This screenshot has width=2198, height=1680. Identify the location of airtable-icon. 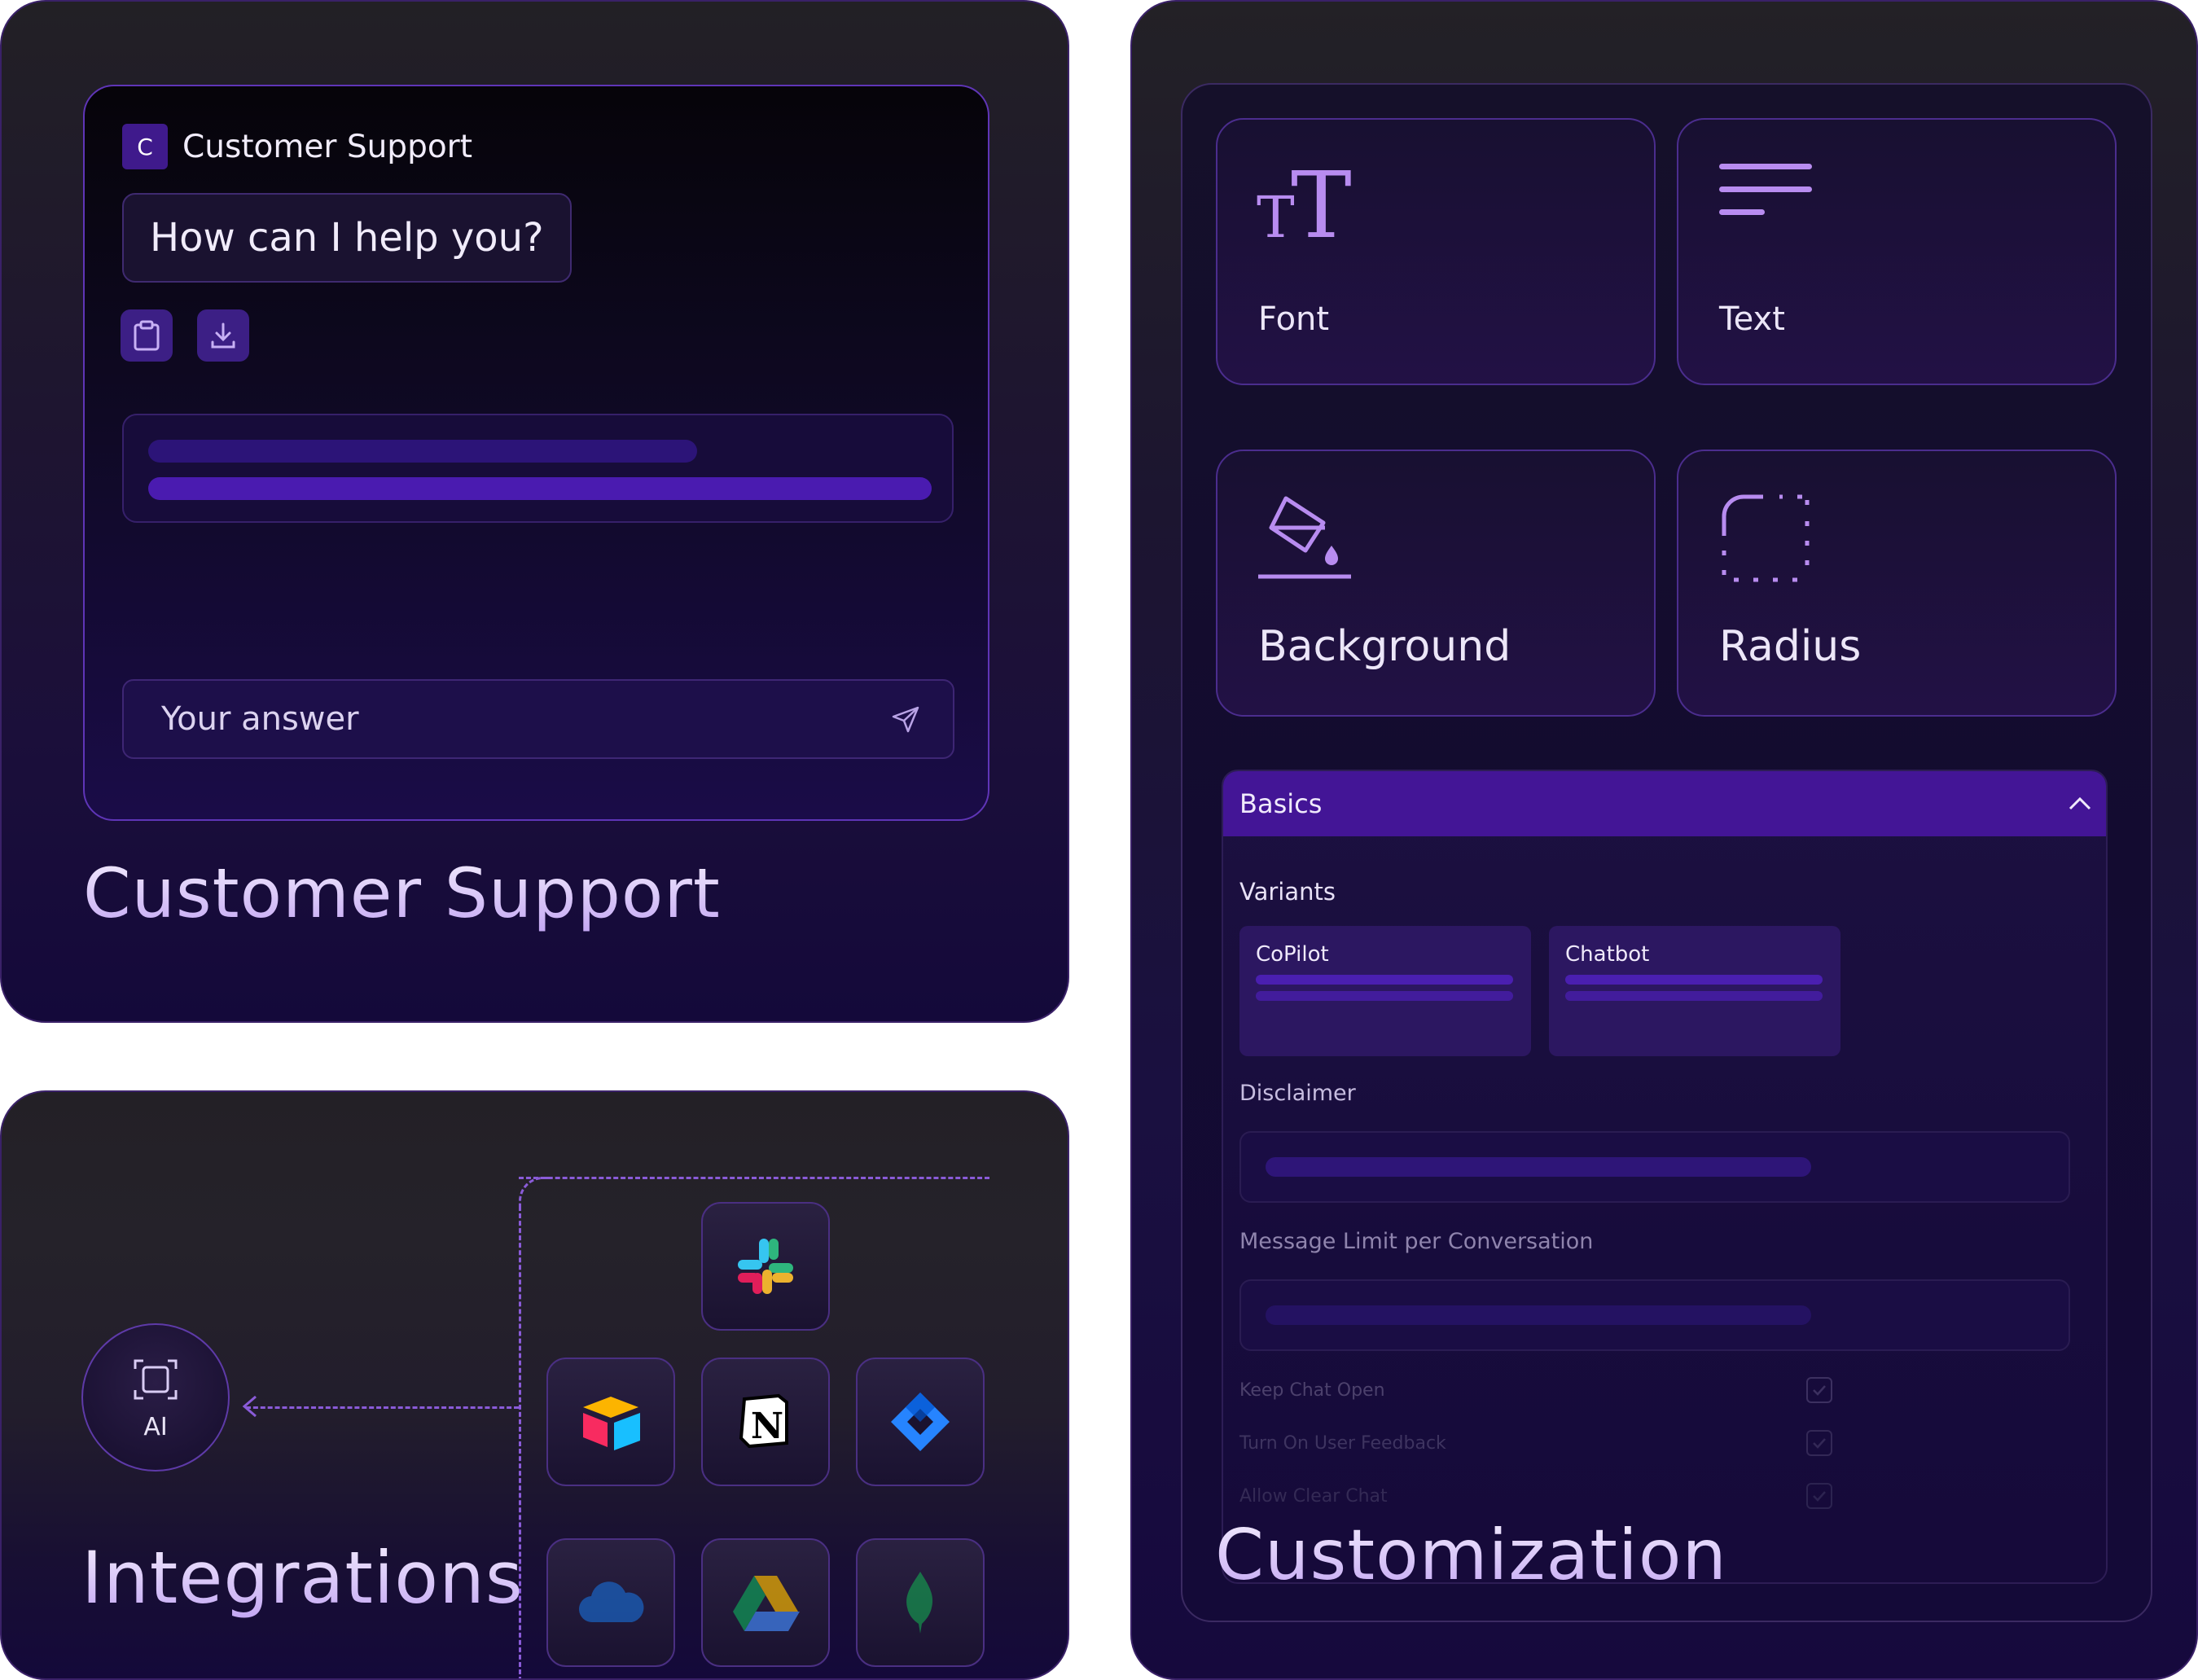
(611, 1423).